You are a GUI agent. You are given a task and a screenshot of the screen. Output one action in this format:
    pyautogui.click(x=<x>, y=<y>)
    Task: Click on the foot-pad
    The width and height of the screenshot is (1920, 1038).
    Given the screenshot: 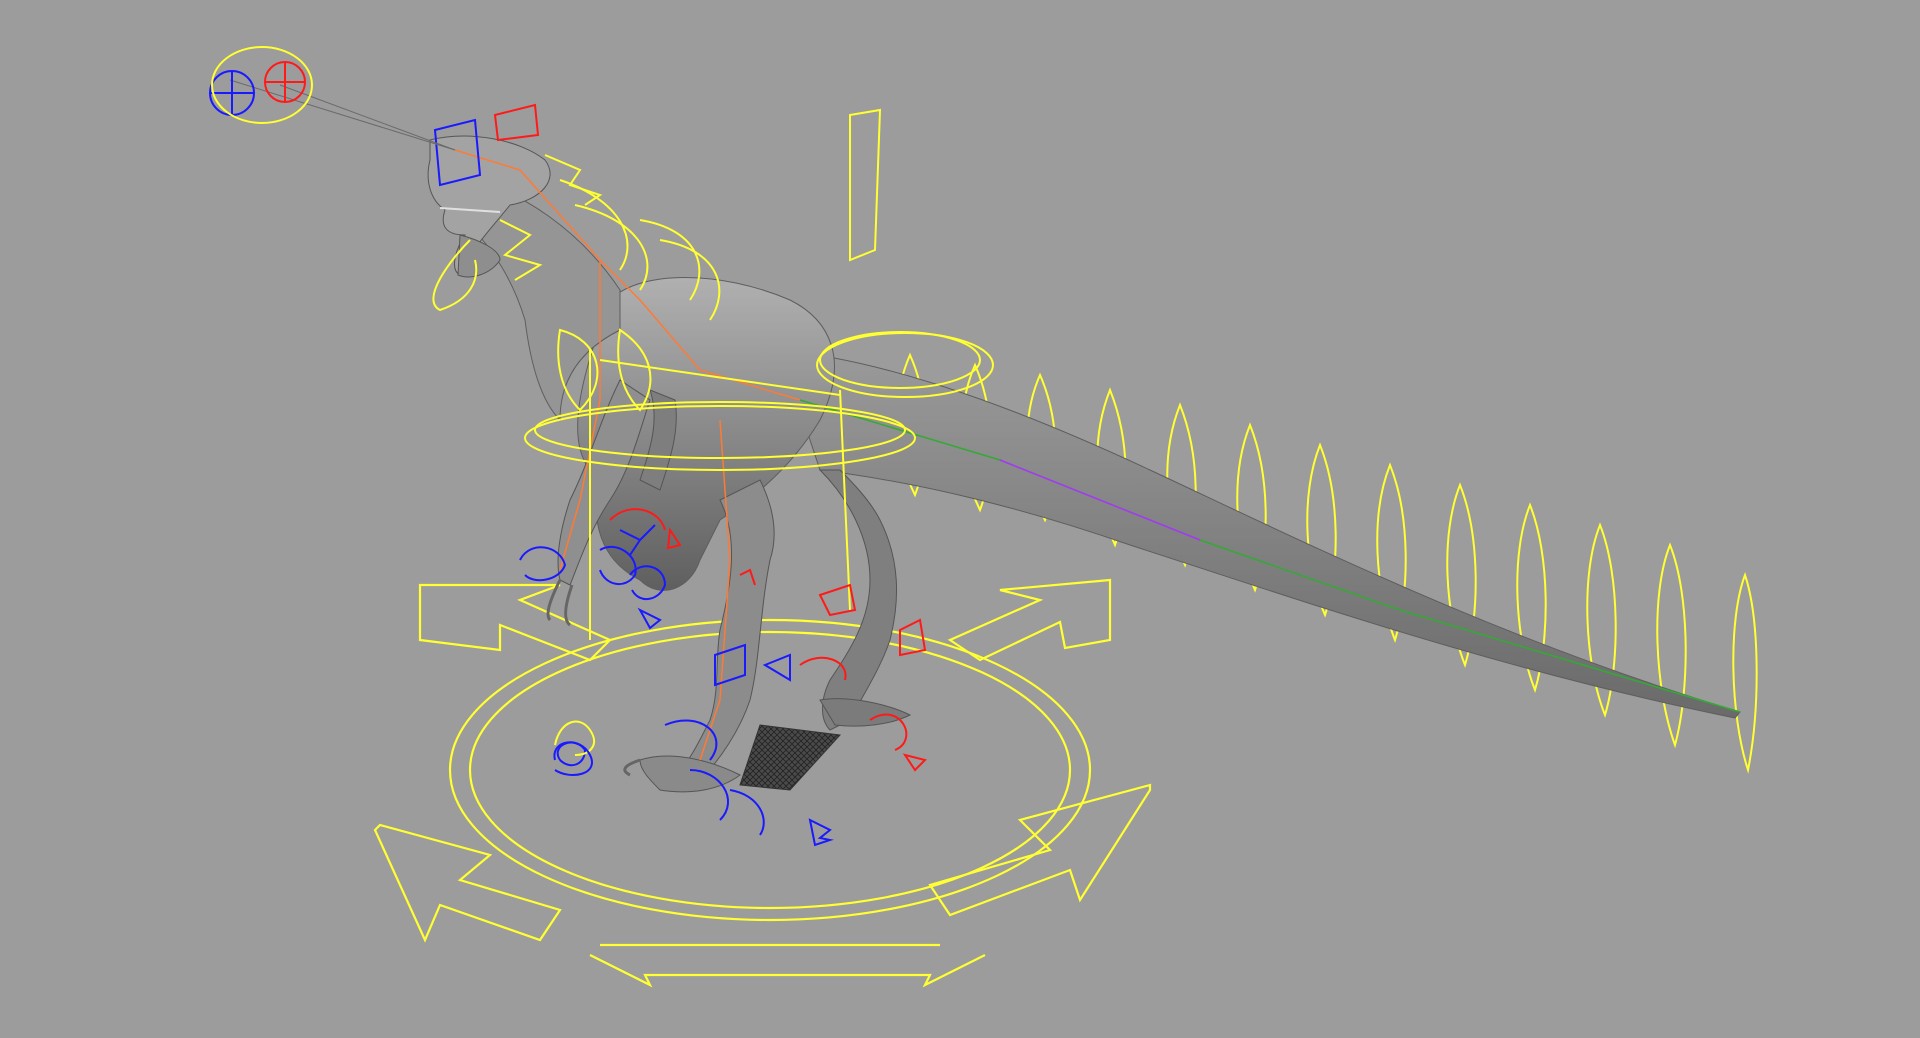 What is the action you would take?
    pyautogui.click(x=790, y=757)
    